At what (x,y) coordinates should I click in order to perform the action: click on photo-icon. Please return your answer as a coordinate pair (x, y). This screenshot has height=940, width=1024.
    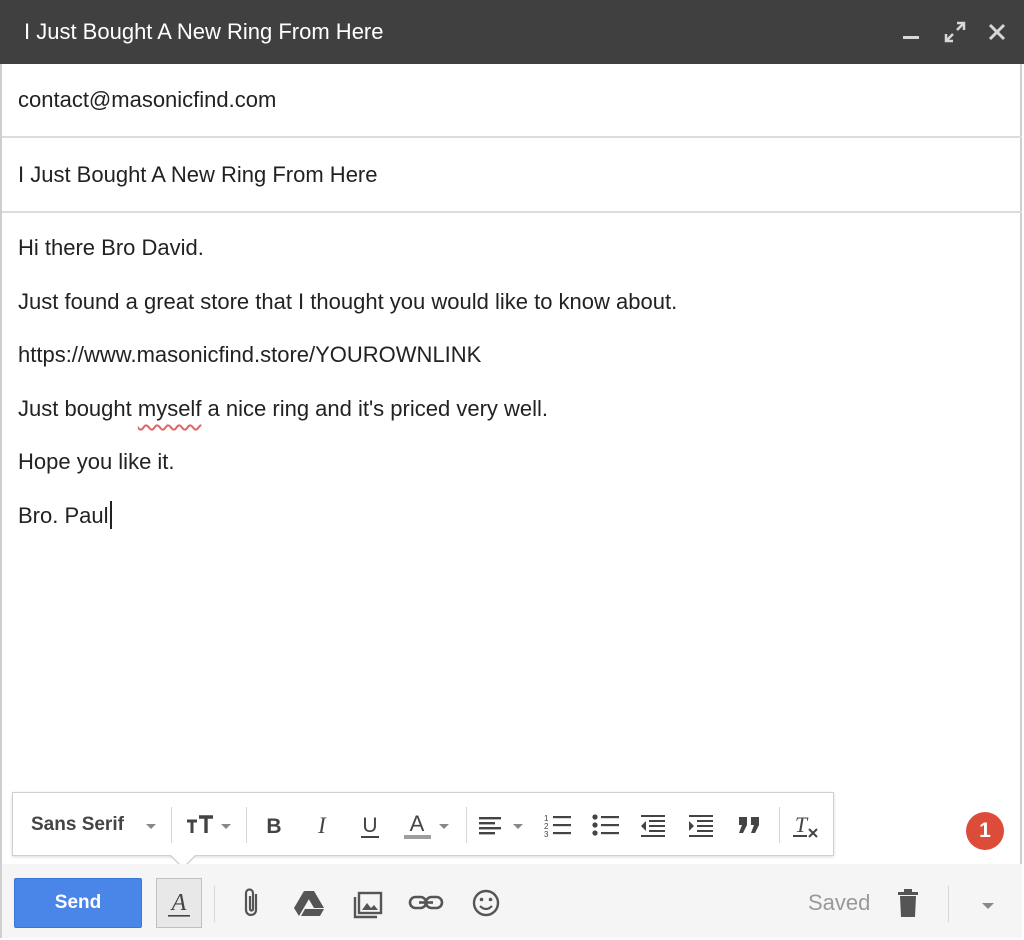
    Looking at the image, I should click on (368, 905).